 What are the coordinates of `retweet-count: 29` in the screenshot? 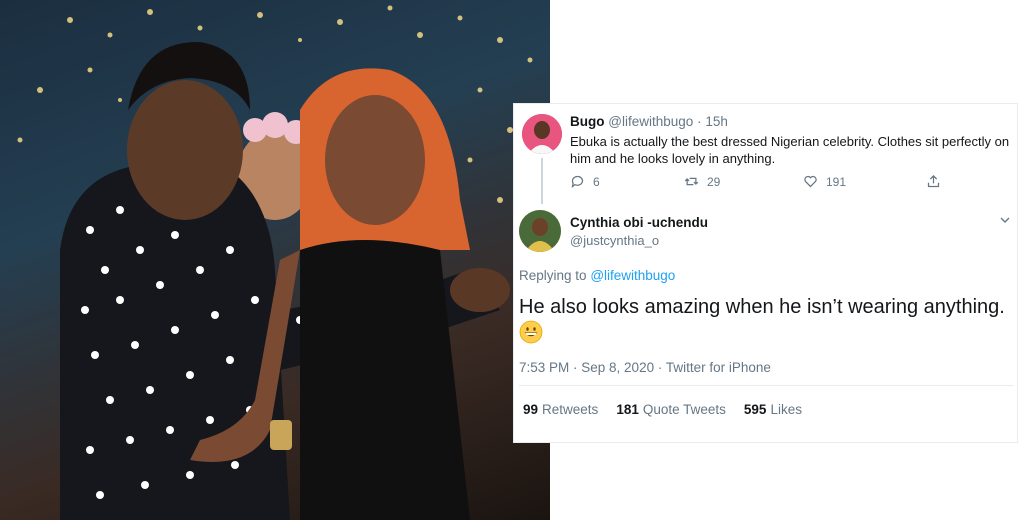 It's located at (714, 181).